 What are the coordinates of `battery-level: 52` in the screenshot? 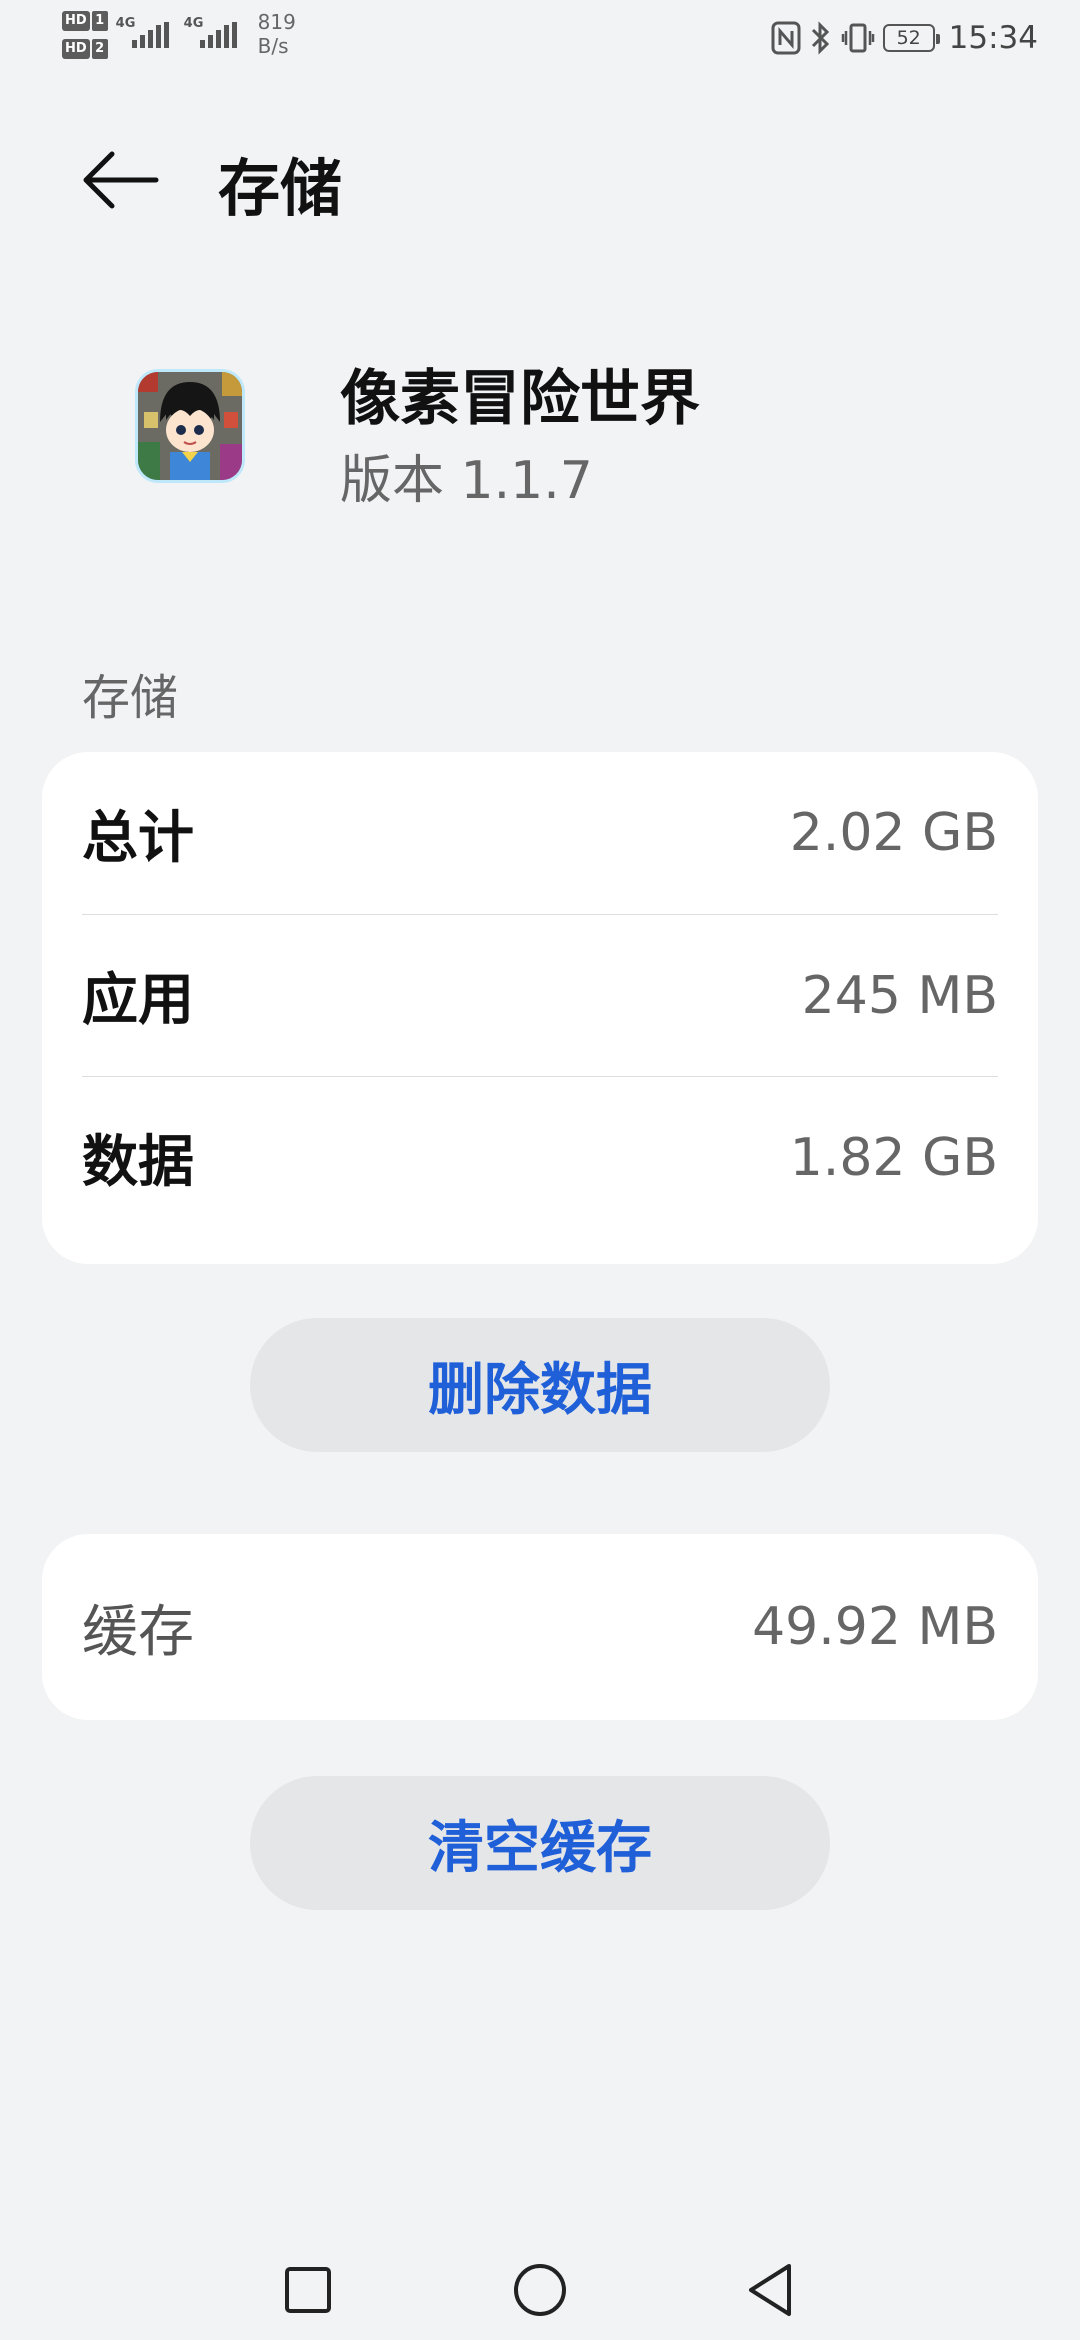 It's located at (908, 37).